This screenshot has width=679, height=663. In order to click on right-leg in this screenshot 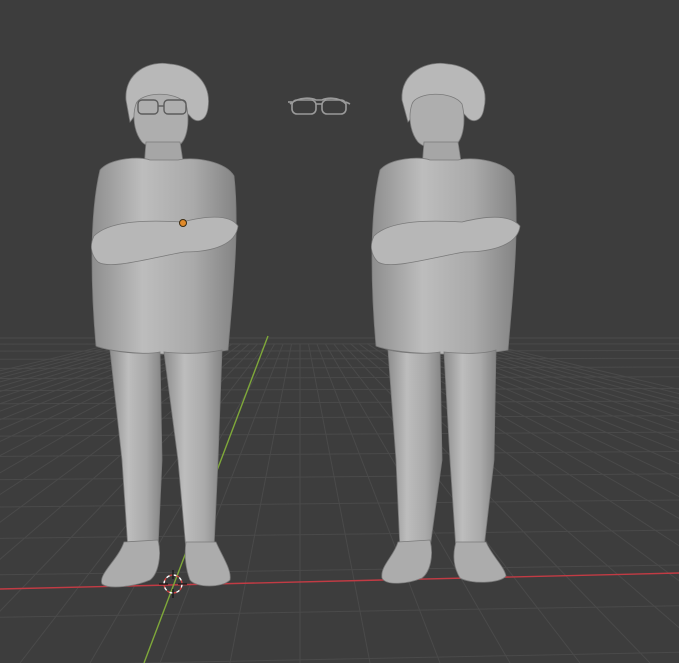, I will do `click(470, 450)`.